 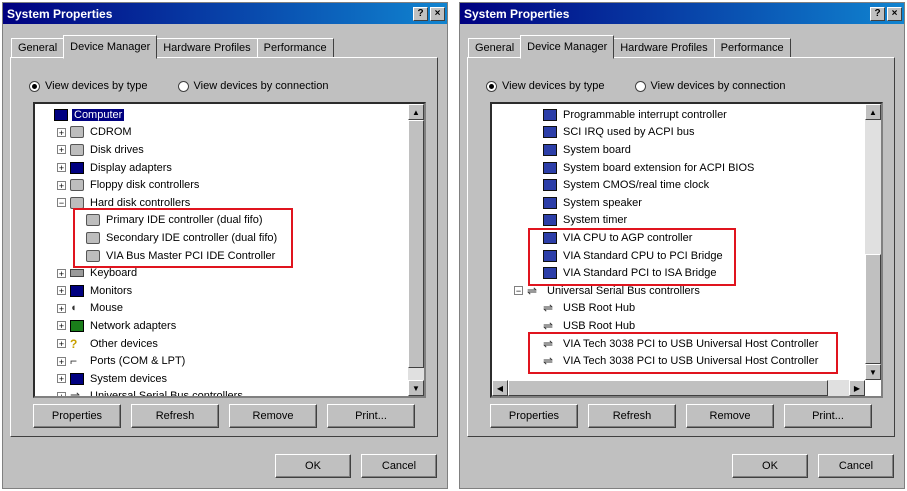 What do you see at coordinates (221, 379) in the screenshot?
I see `tree-row: + System devices` at bounding box center [221, 379].